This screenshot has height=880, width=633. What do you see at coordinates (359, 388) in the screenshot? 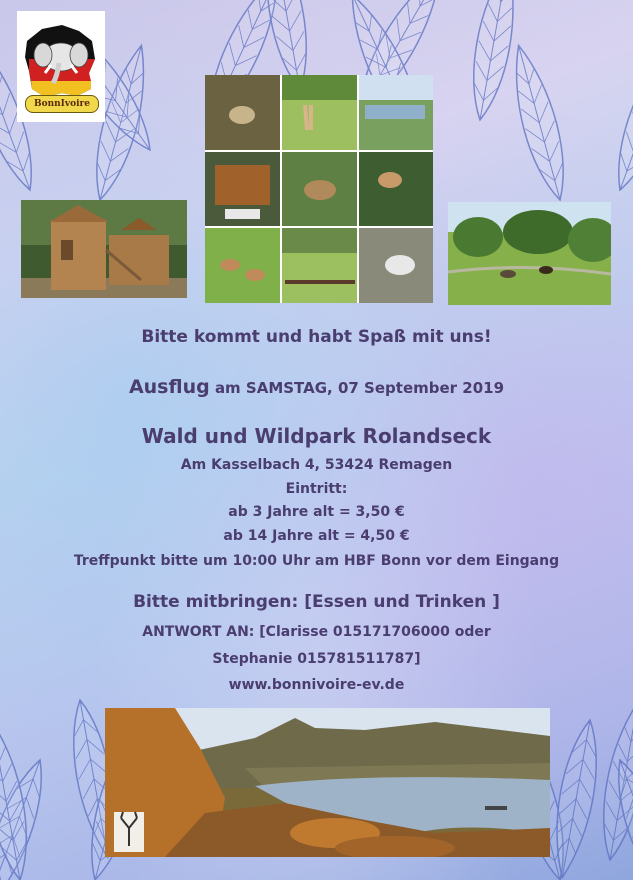
I see `trip-date: am SAMSTAG, 07 September 2019` at bounding box center [359, 388].